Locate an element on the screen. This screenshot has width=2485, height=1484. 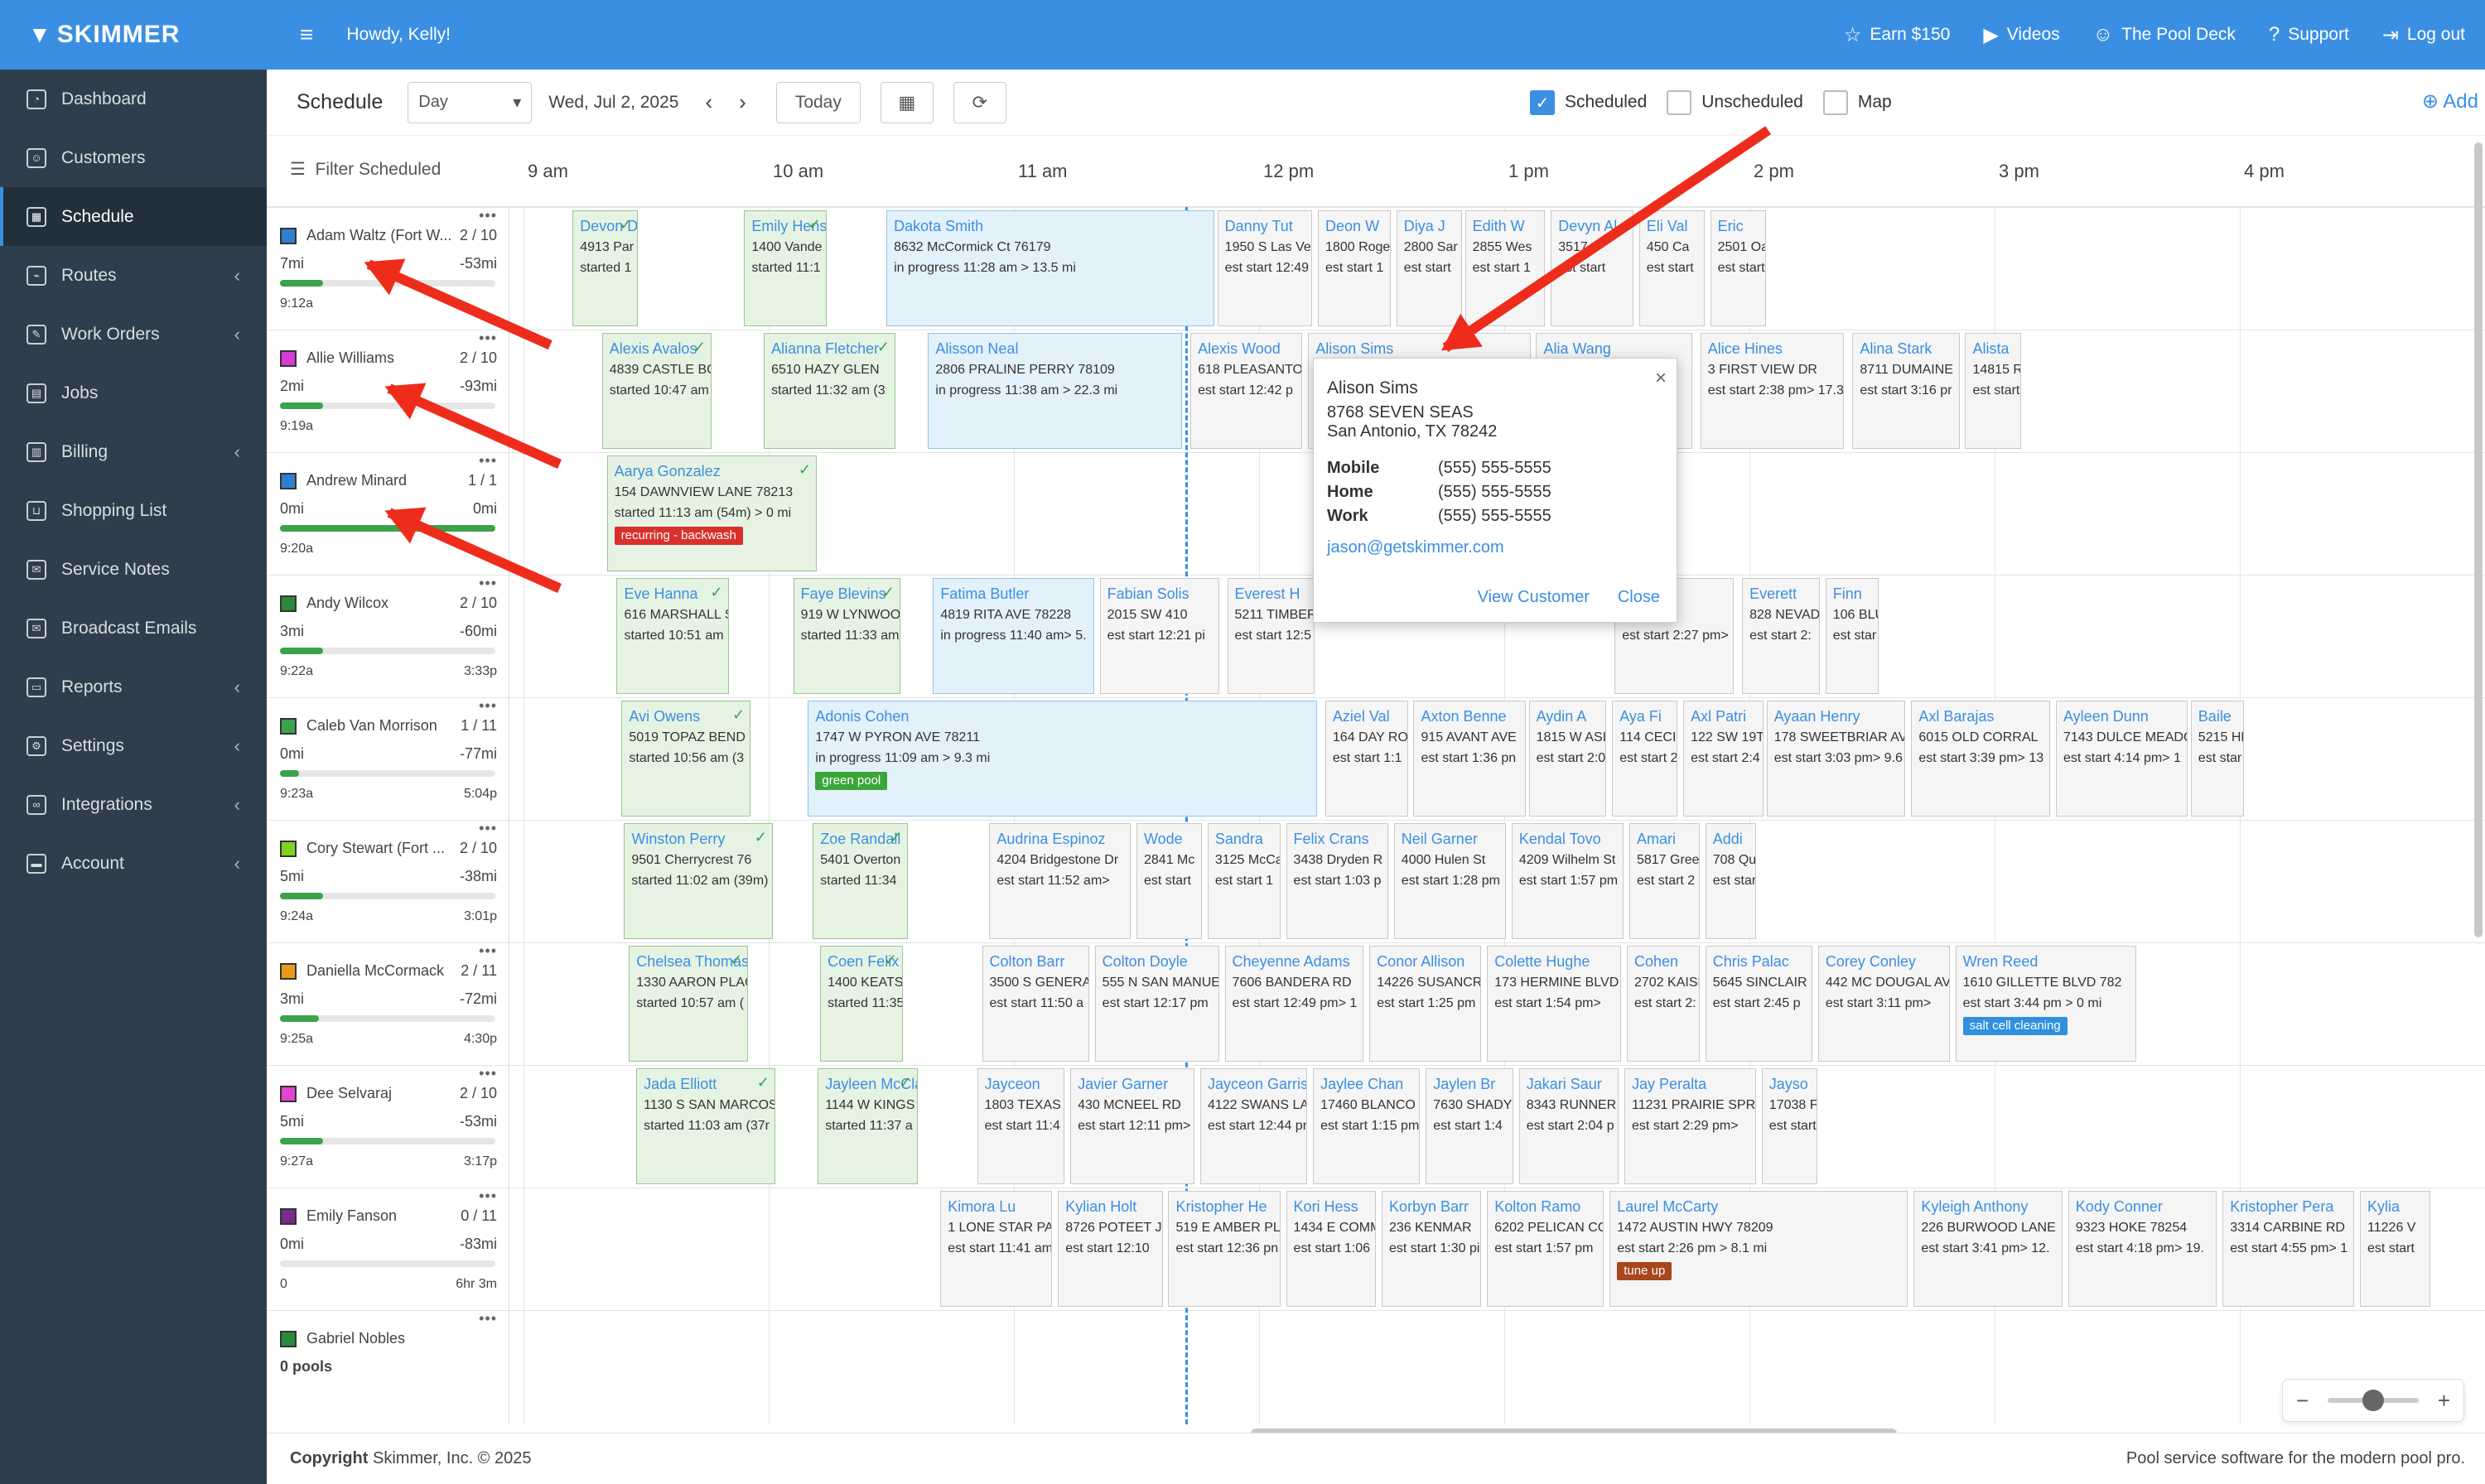
sidebar-item-service-notes: ✉ Service Notes is located at coordinates (133, 569).